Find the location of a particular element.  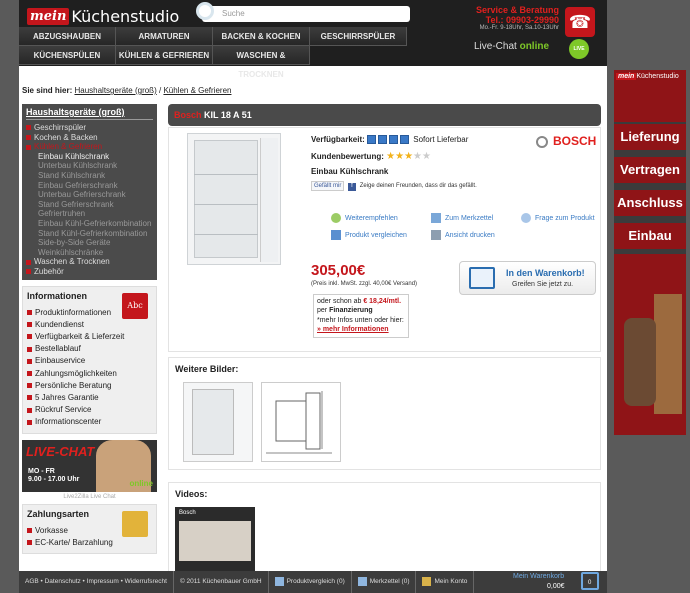

category-item: Waschen & Trocknen is located at coordinates (89, 262).